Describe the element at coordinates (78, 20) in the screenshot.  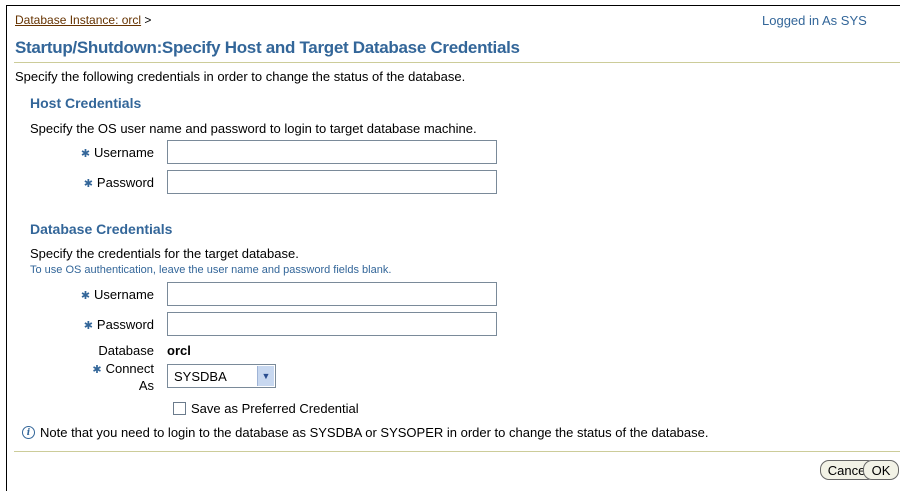
I see `breadcrumb-link-database-instance: Database Instance: orcl` at that location.